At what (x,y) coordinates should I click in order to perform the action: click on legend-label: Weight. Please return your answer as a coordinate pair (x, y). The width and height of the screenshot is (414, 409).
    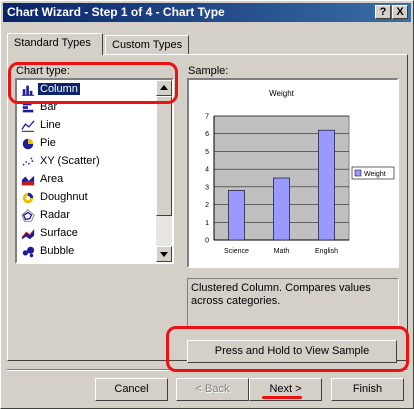
    Looking at the image, I should click on (375, 174).